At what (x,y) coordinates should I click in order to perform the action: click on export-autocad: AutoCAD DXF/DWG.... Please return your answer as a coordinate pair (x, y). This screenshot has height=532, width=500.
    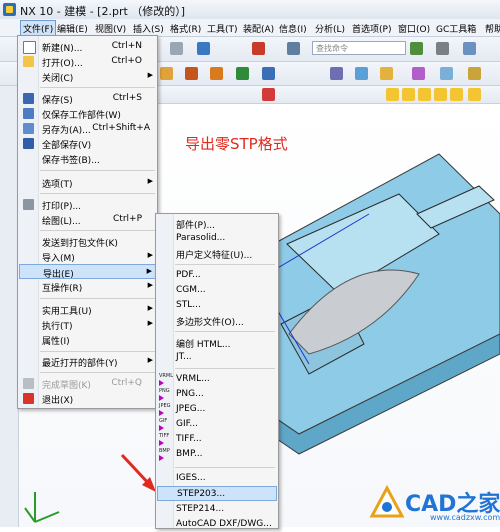
    Looking at the image, I should click on (217, 524).